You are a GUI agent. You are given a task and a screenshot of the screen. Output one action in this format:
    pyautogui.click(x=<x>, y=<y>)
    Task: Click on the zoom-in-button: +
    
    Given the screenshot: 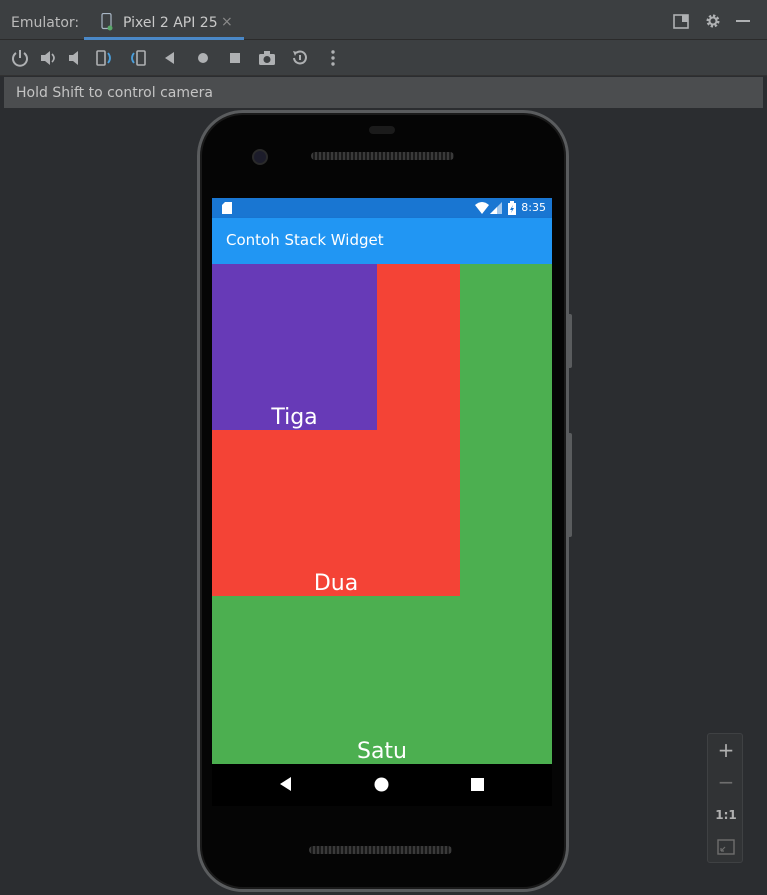 What is the action you would take?
    pyautogui.click(x=726, y=750)
    